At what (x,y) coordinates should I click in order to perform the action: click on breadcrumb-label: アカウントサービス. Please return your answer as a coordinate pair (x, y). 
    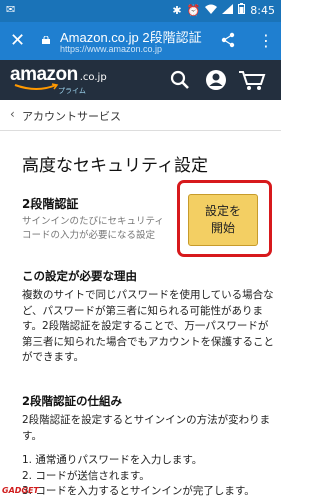
    Looking at the image, I should click on (71, 116).